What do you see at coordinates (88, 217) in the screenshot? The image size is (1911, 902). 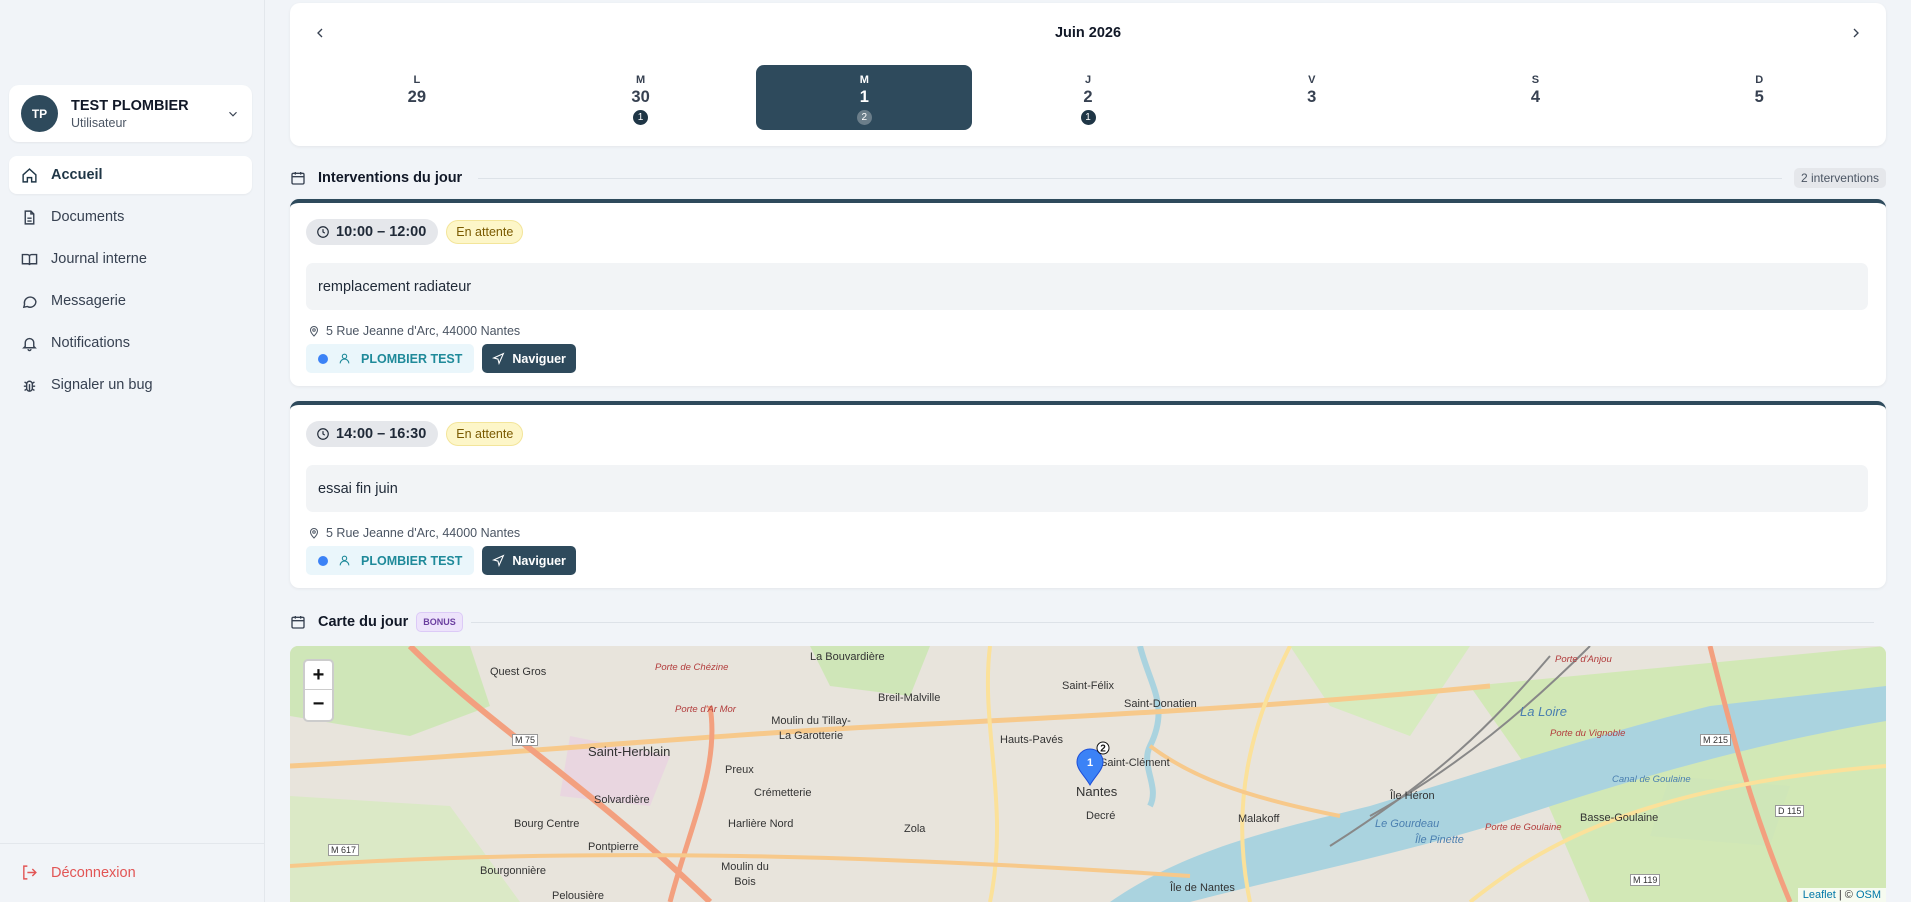 I see `sidebar-item-label: Documents` at bounding box center [88, 217].